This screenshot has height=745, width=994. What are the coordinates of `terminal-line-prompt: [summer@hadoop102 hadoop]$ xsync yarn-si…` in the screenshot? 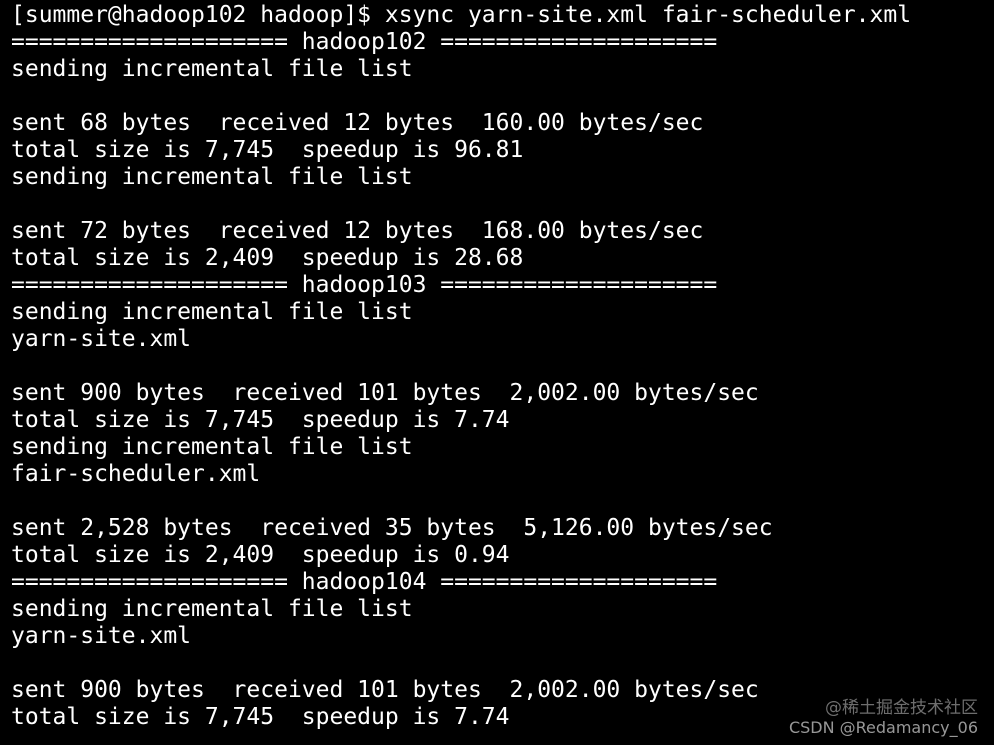 It's located at (461, 15).